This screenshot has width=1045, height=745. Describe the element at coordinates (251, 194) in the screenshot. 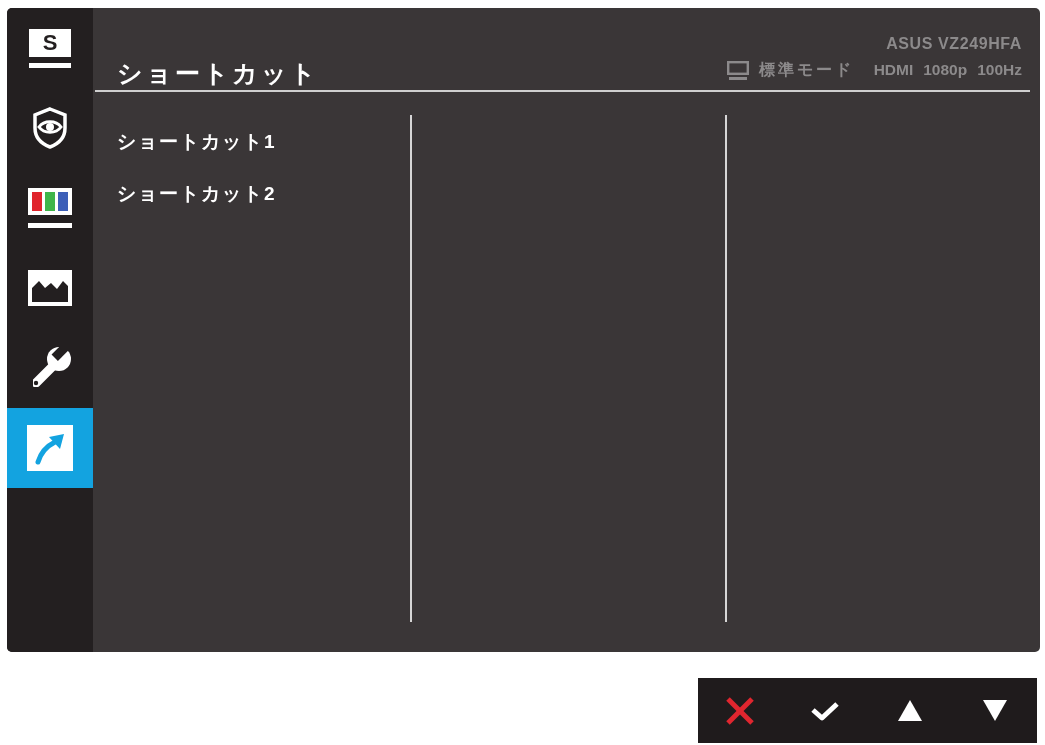

I see `menu-item: ショートカット2` at that location.